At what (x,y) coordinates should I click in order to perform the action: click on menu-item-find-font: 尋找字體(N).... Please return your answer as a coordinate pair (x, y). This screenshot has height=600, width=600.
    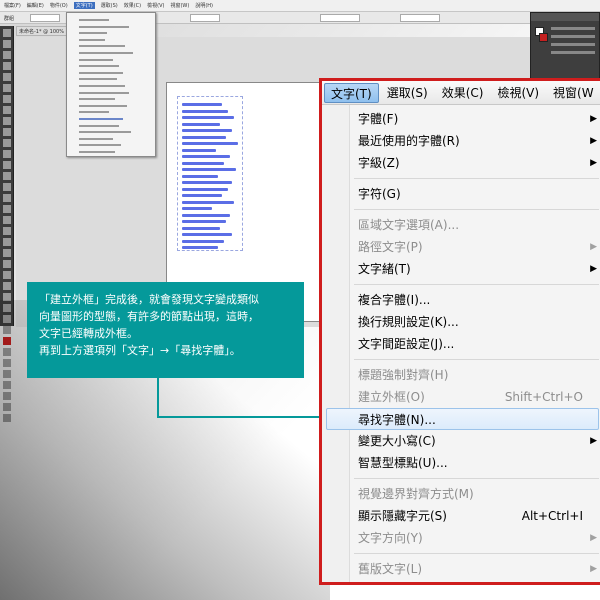
    Looking at the image, I should click on (462, 419).